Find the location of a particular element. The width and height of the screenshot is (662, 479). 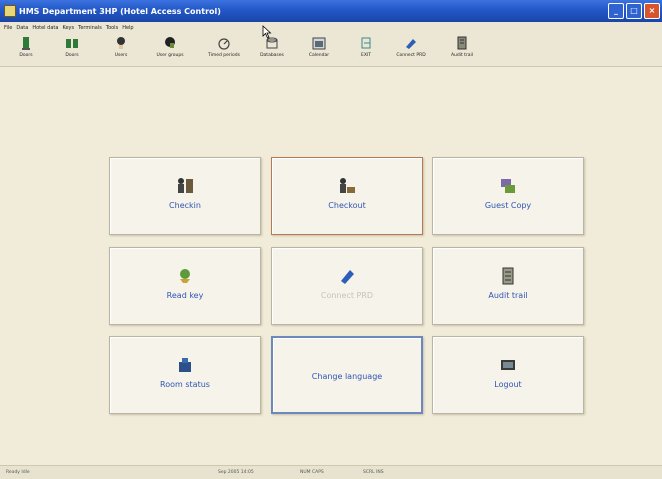

toolbar-label: Timed periods is located at coordinates (224, 55).